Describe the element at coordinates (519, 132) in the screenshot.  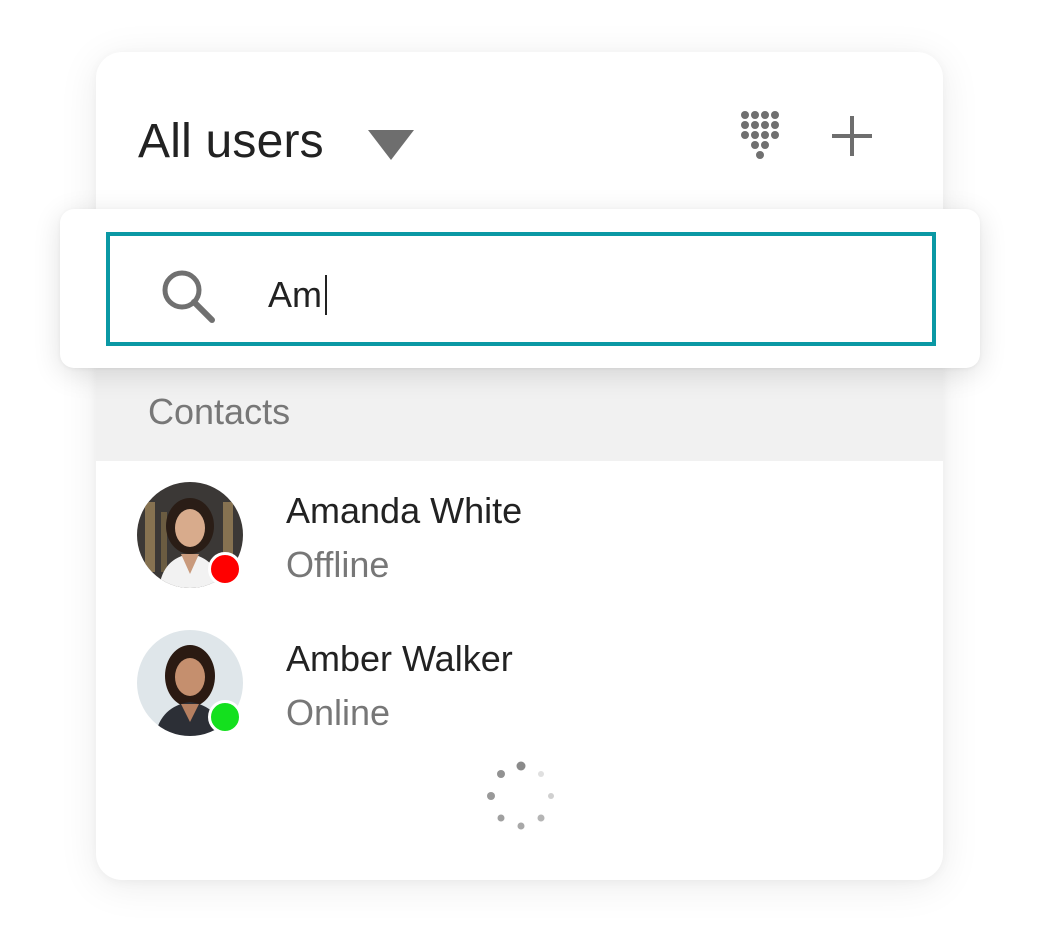
I see `panel-header: All users` at that location.